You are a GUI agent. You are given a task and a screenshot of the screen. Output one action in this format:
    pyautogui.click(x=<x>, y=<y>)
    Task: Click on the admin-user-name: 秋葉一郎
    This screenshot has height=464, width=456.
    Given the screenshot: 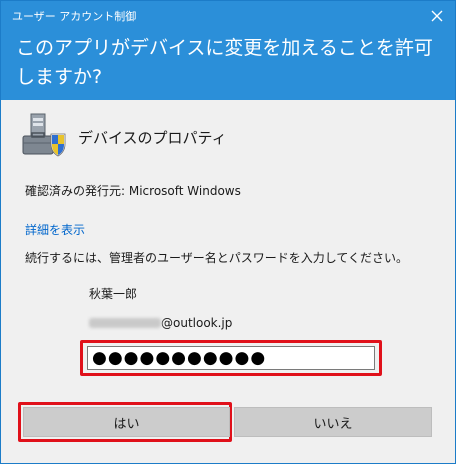 What is the action you would take?
    pyautogui.click(x=113, y=294)
    